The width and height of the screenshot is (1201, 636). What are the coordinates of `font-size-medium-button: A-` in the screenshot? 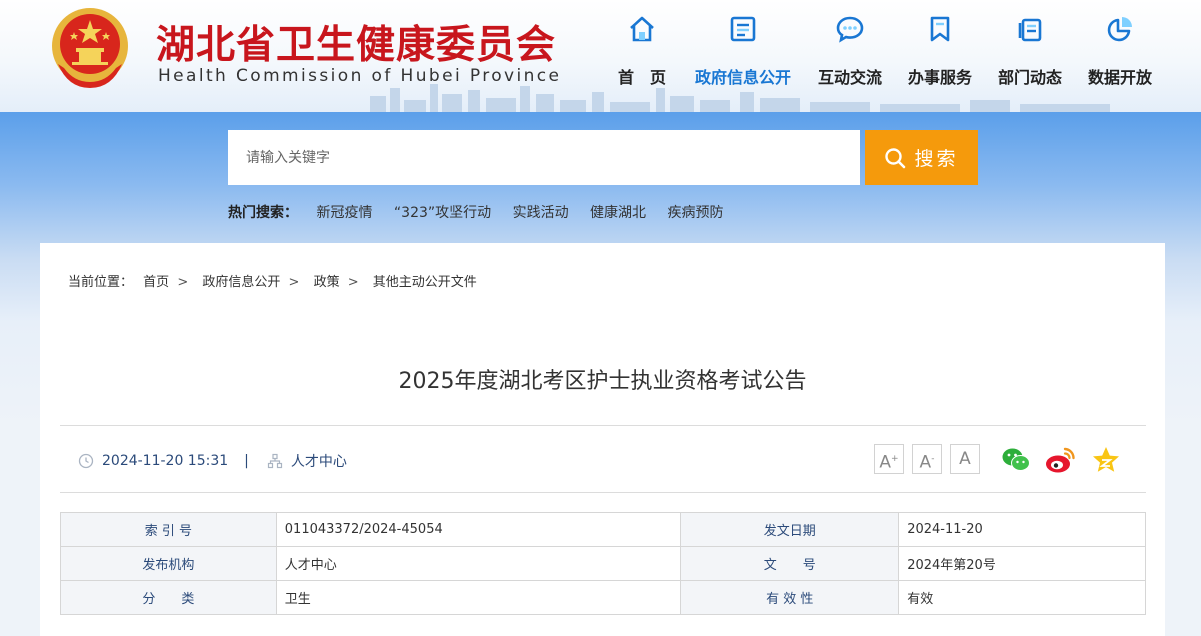 It's located at (927, 459).